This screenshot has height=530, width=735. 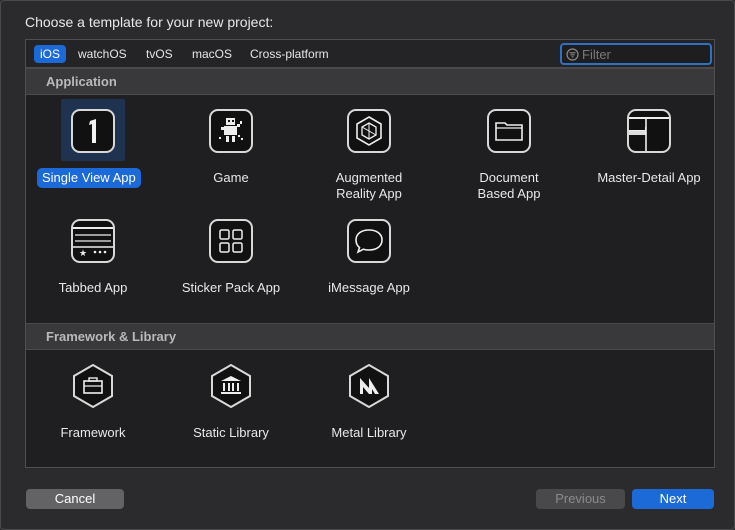 I want to click on number-one-icon, so click(x=93, y=131).